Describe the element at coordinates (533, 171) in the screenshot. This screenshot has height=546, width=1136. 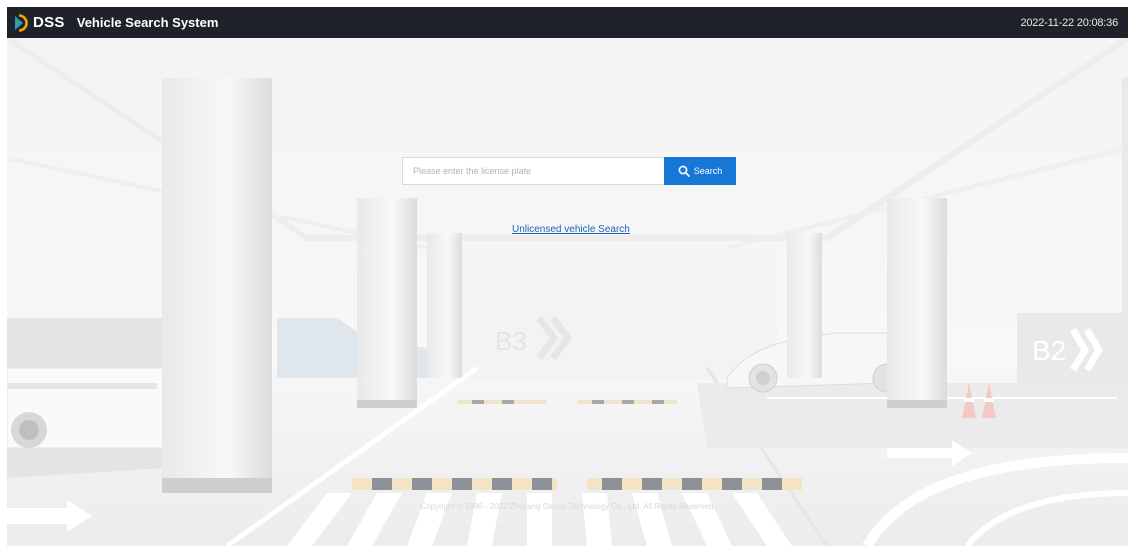
I see `license-plate-input` at that location.